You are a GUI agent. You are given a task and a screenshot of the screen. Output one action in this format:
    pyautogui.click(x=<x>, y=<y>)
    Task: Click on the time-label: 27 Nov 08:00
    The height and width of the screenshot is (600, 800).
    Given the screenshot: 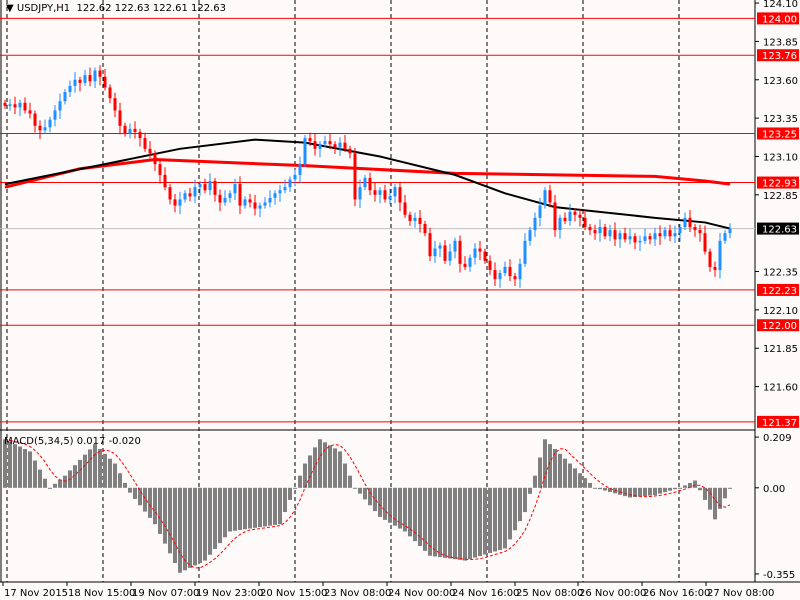 What is the action you would take?
    pyautogui.click(x=740, y=593)
    